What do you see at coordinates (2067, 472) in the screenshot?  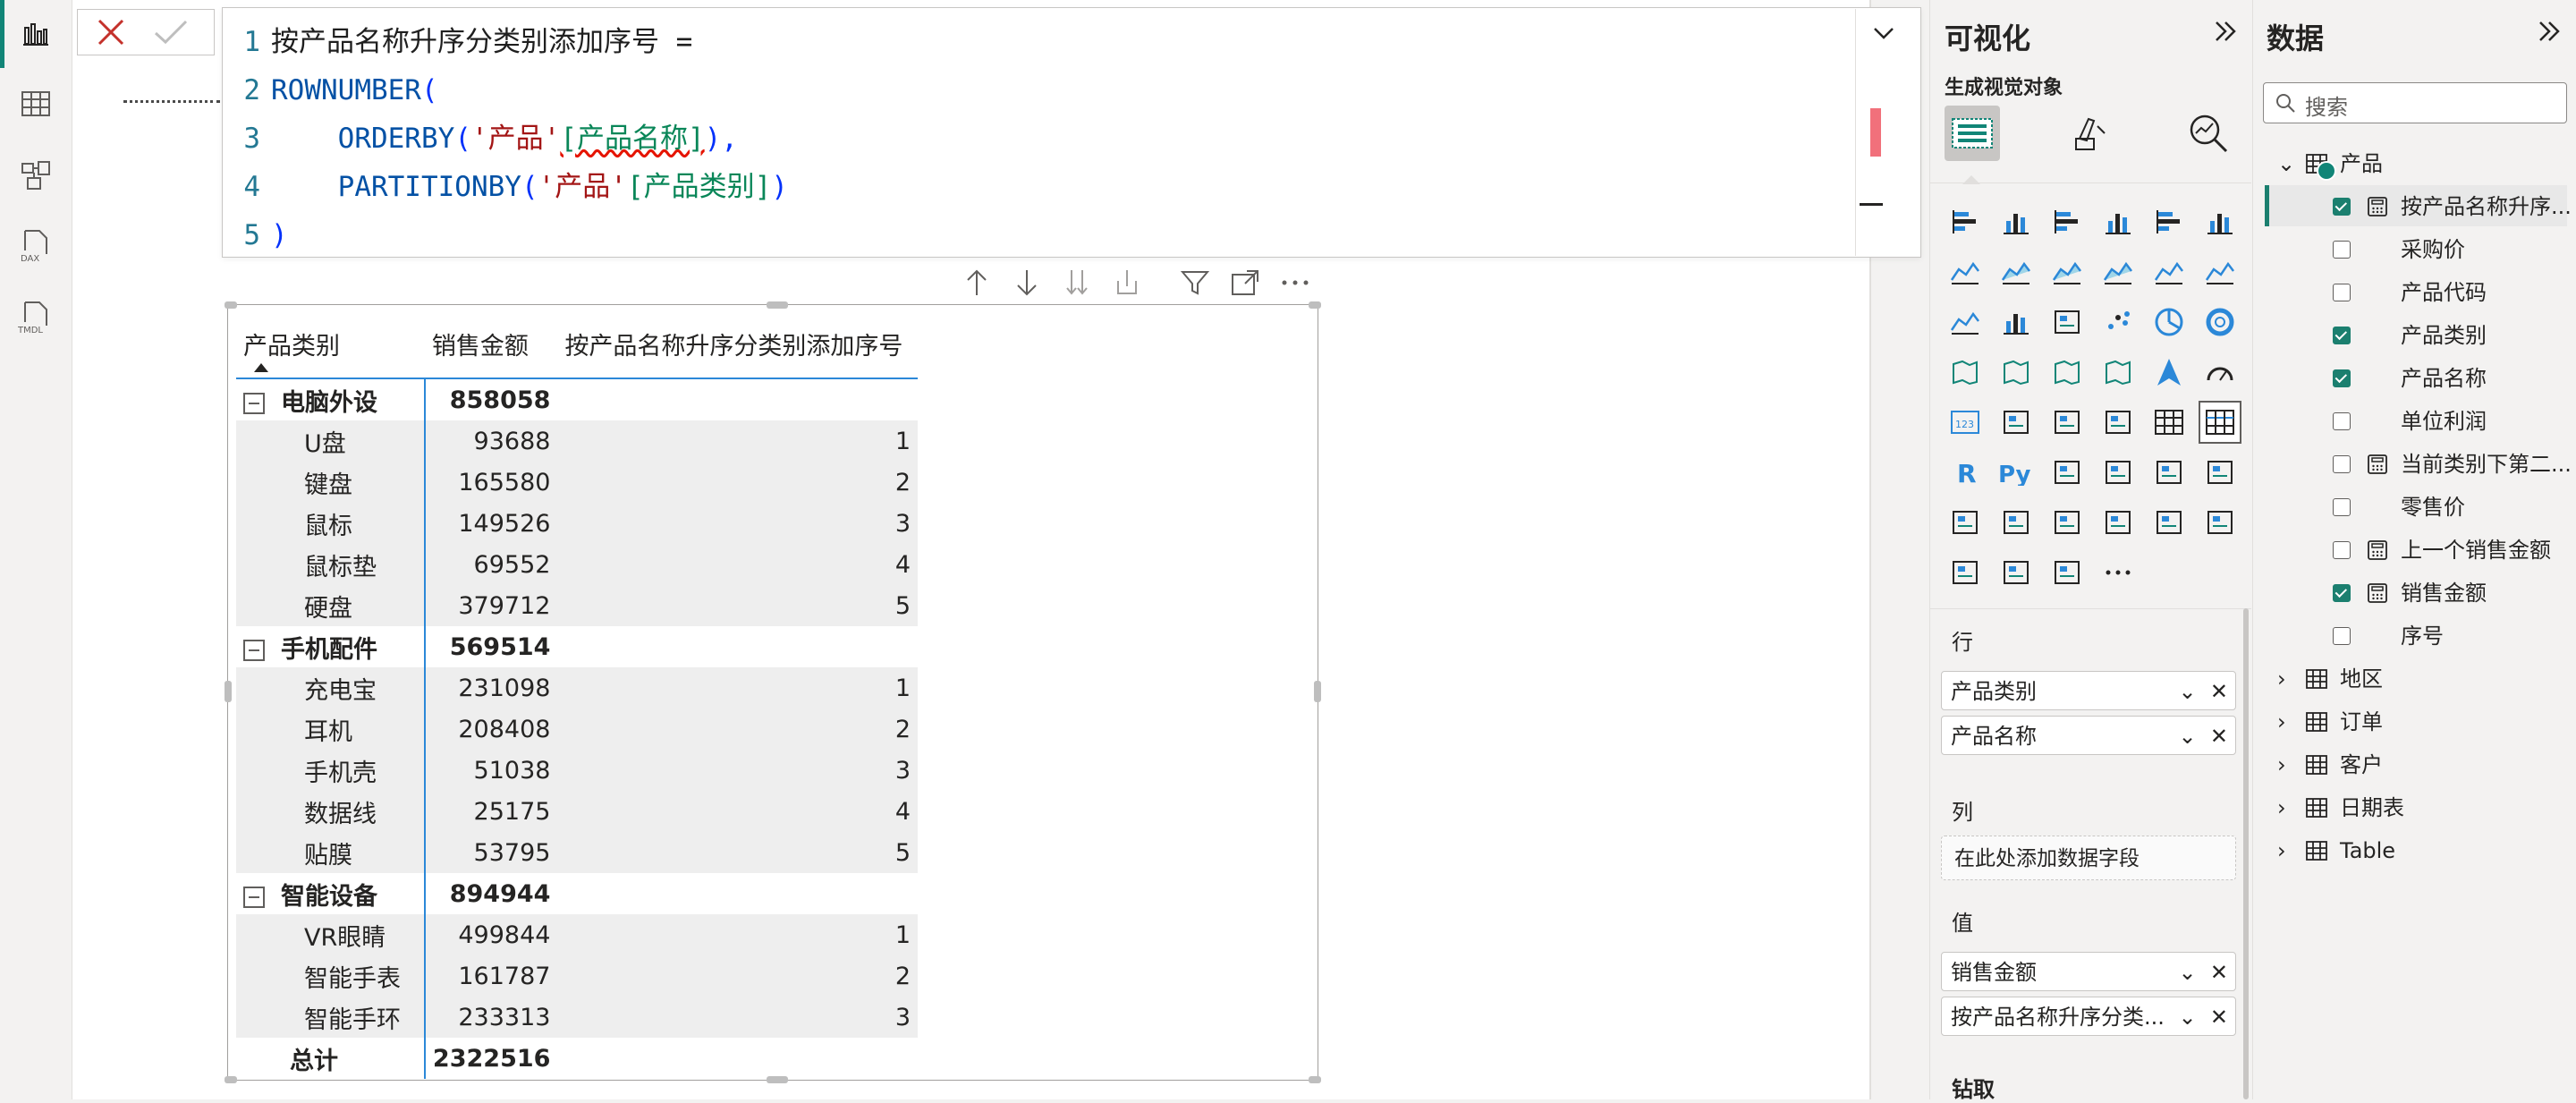 I see `key-influencers-icon` at bounding box center [2067, 472].